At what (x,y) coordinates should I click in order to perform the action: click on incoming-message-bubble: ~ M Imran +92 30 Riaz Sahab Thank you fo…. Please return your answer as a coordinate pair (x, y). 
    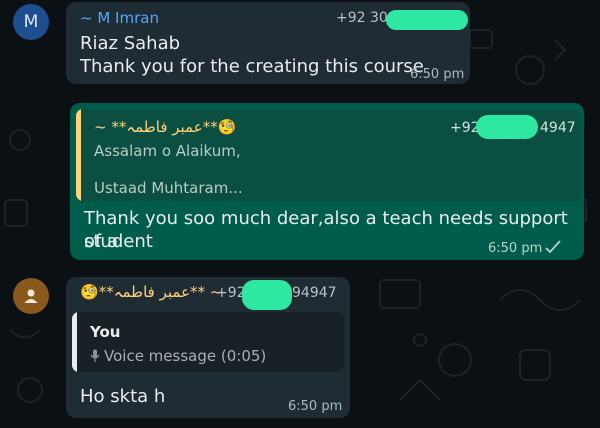
    Looking at the image, I should click on (268, 43).